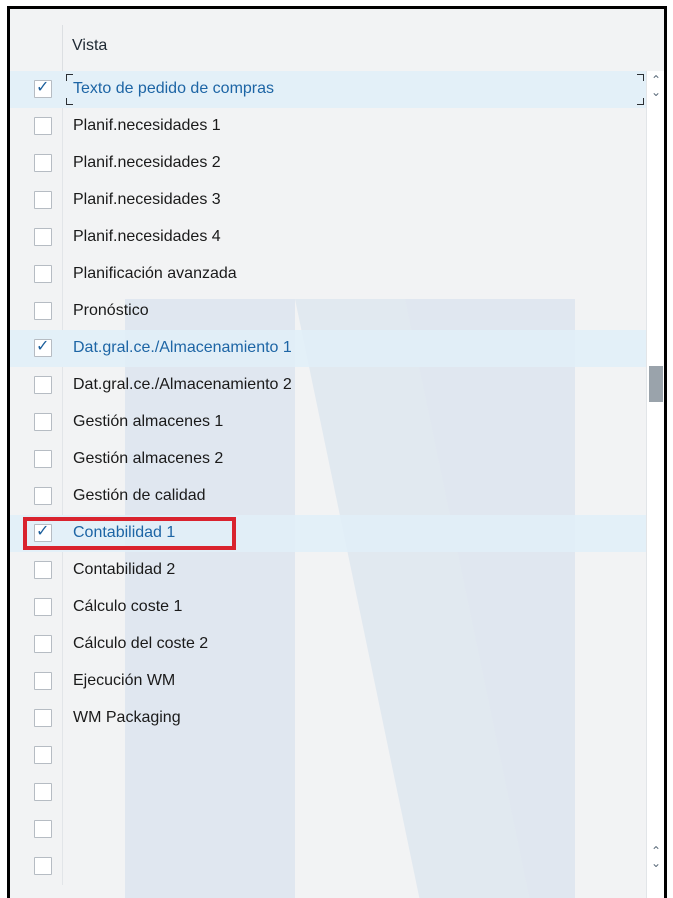  What do you see at coordinates (331, 48) in the screenshot?
I see `table-header: Vista` at bounding box center [331, 48].